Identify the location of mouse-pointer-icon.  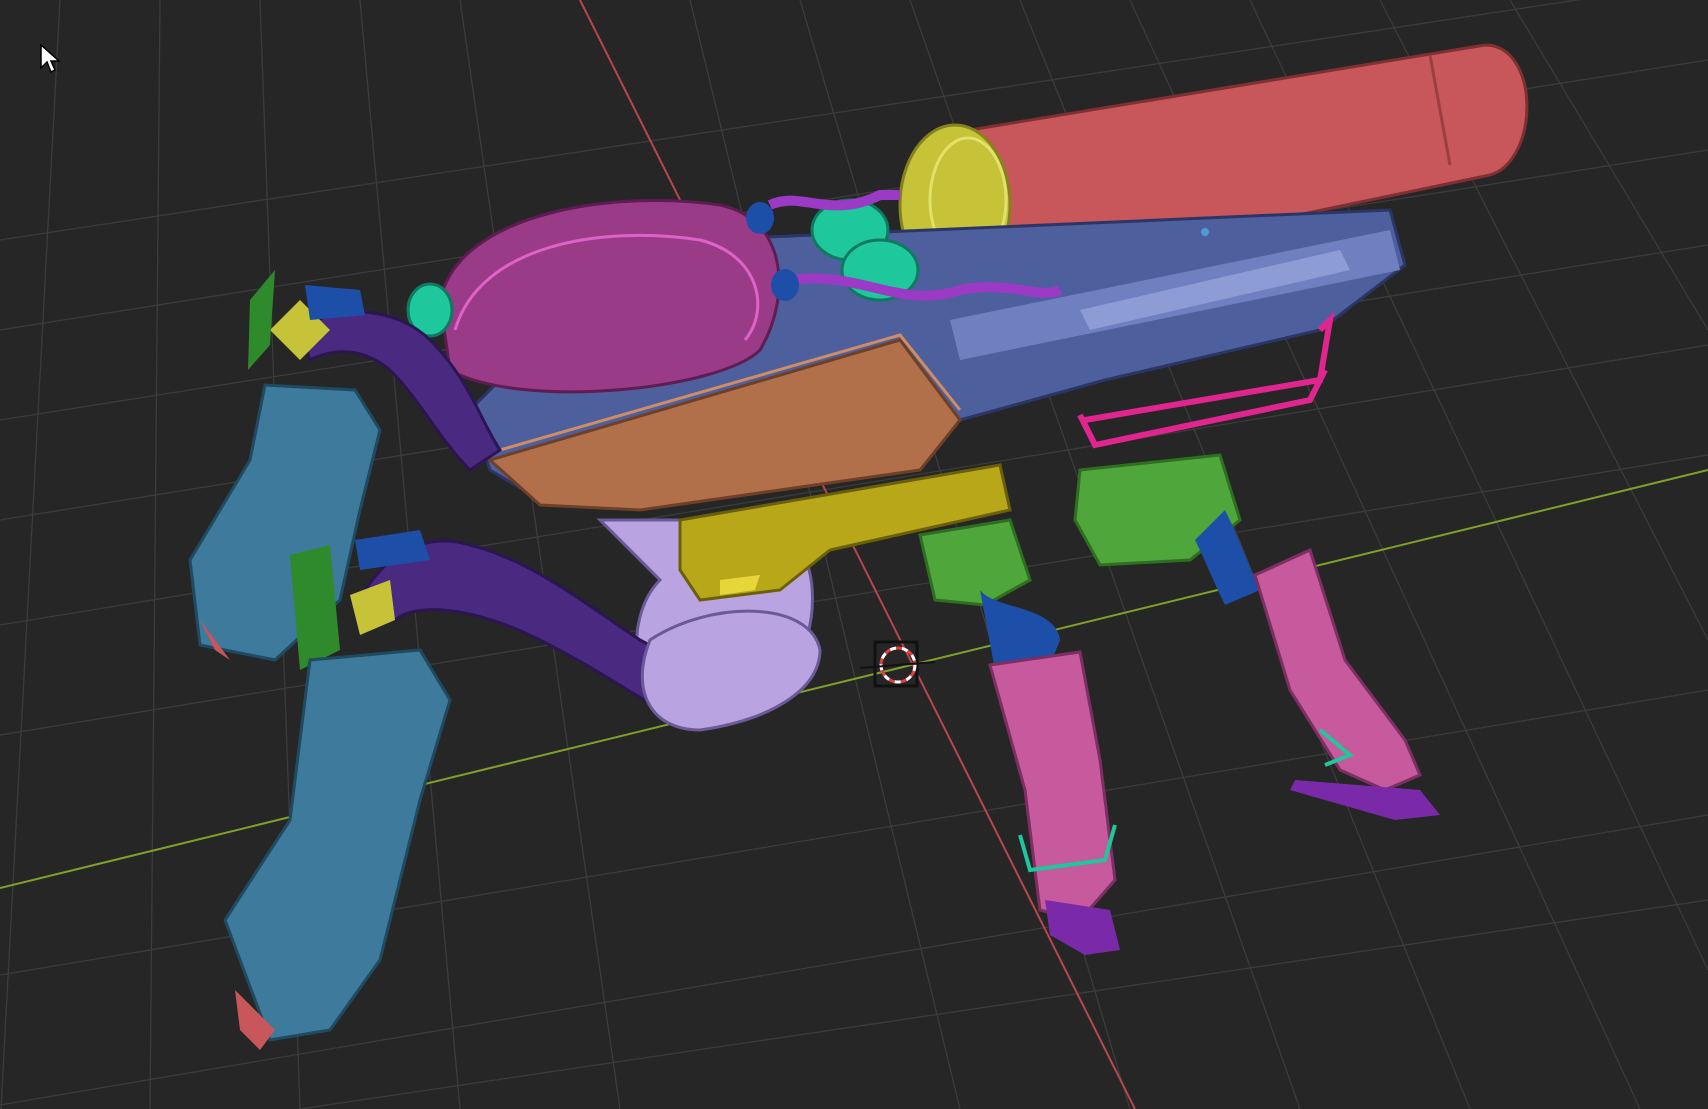
(50, 59).